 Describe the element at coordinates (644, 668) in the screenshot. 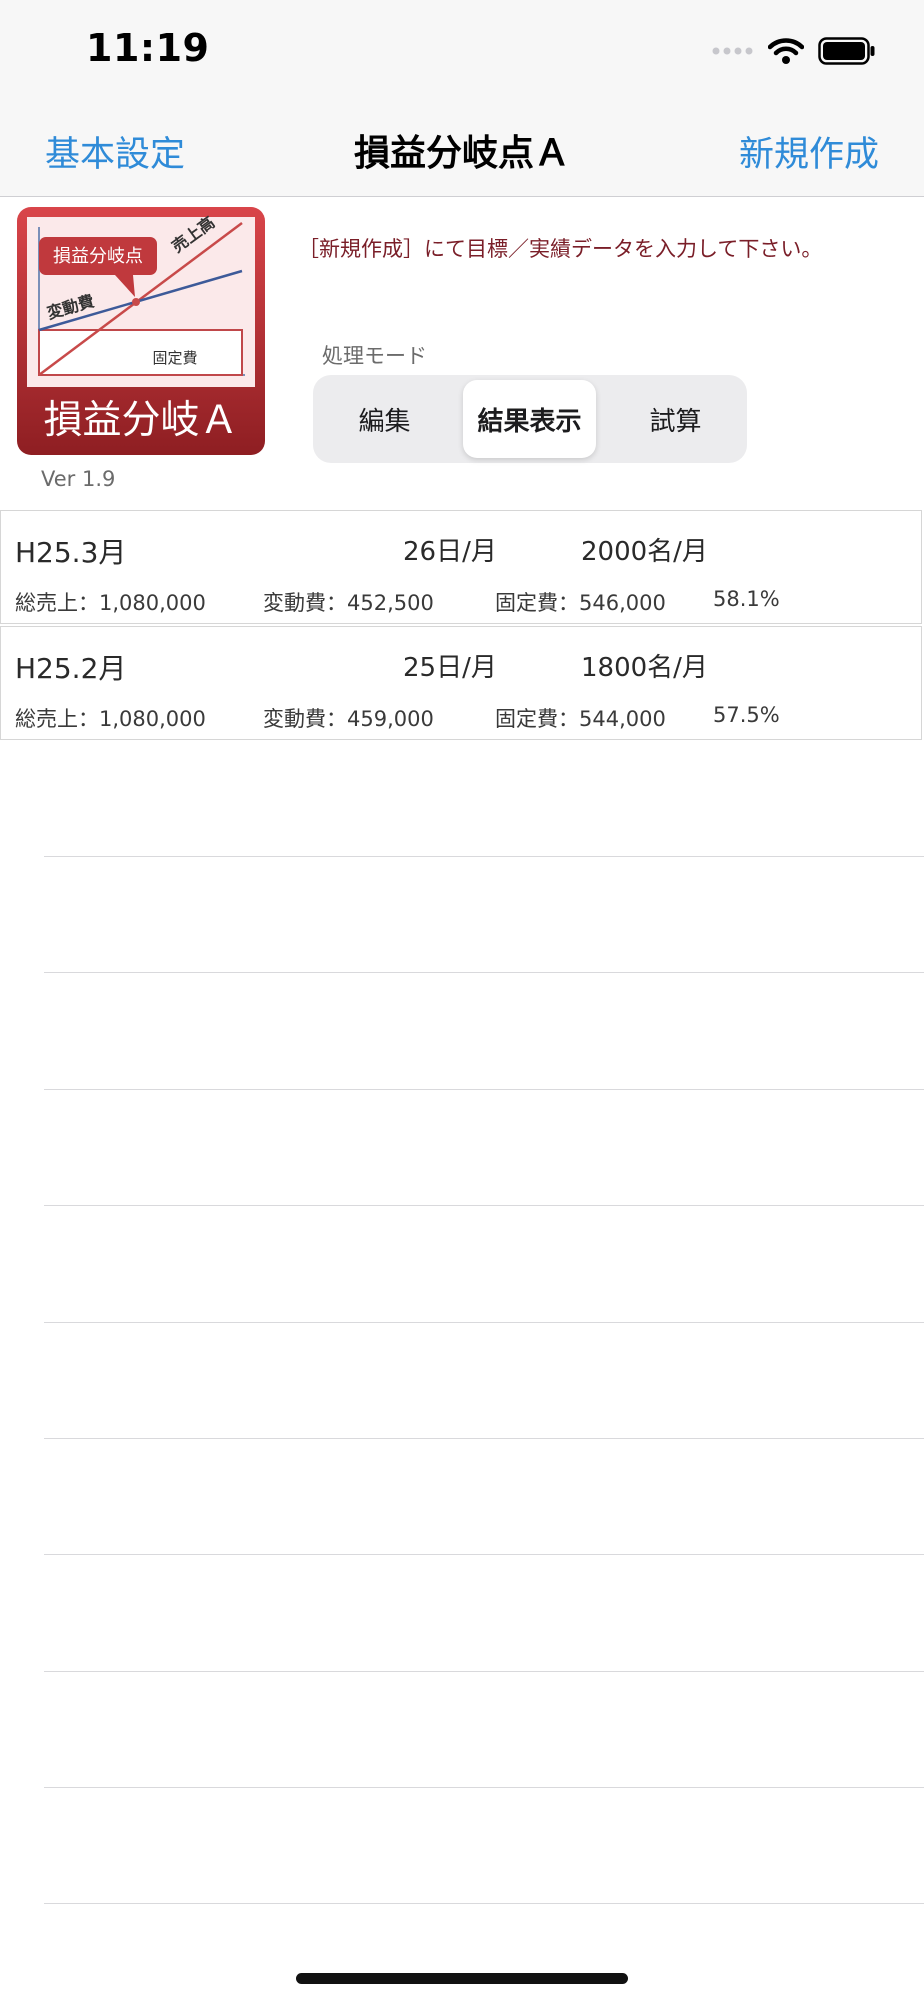

I see `record-people: 1800名/月` at that location.